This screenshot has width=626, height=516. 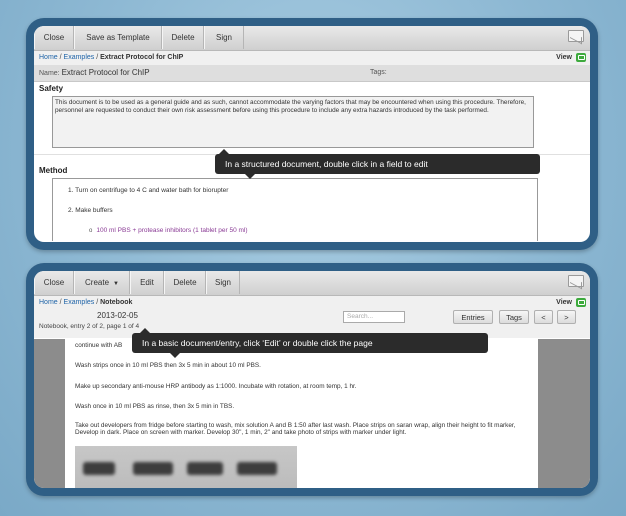 I want to click on create-label: Create, so click(x=97, y=282).